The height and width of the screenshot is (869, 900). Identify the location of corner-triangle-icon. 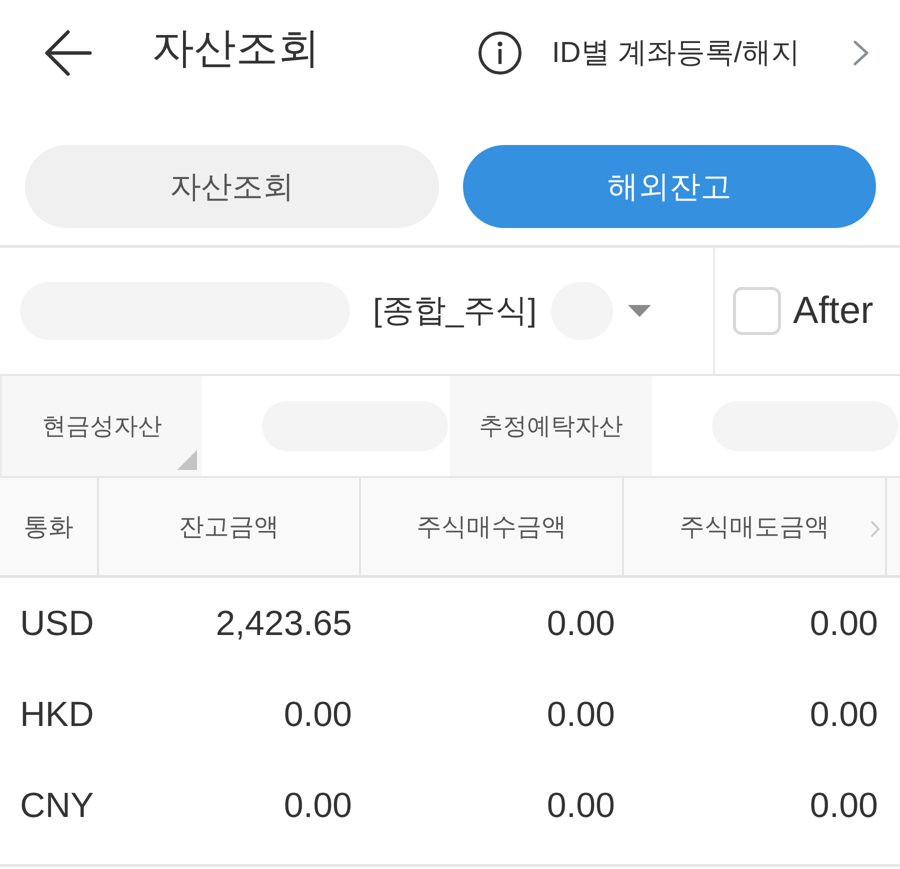
(187, 460).